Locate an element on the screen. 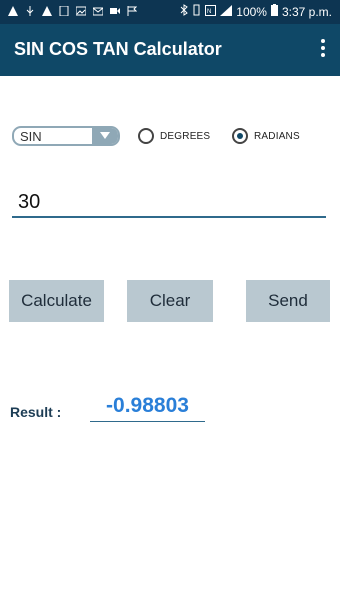 The image size is (340, 606). angle-input is located at coordinates (169, 203).